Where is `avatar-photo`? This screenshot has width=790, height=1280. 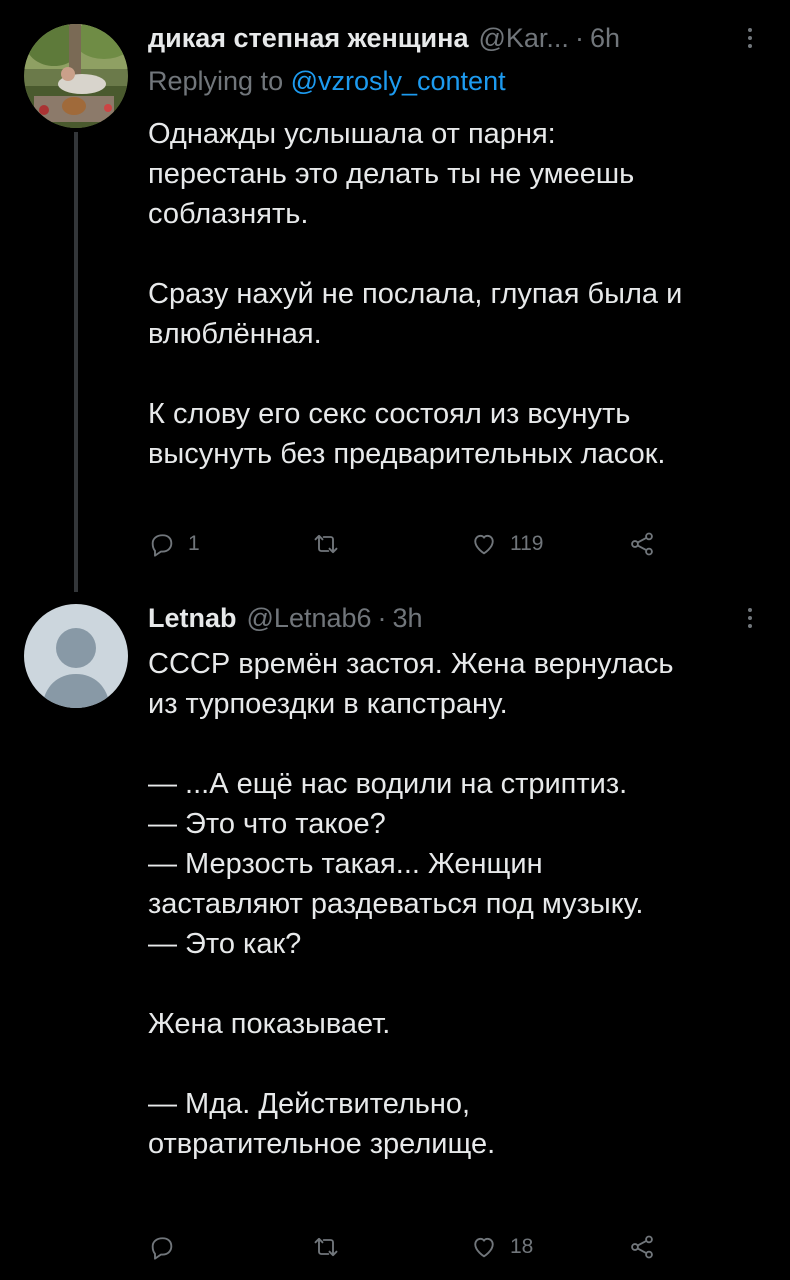
avatar-photo is located at coordinates (76, 76).